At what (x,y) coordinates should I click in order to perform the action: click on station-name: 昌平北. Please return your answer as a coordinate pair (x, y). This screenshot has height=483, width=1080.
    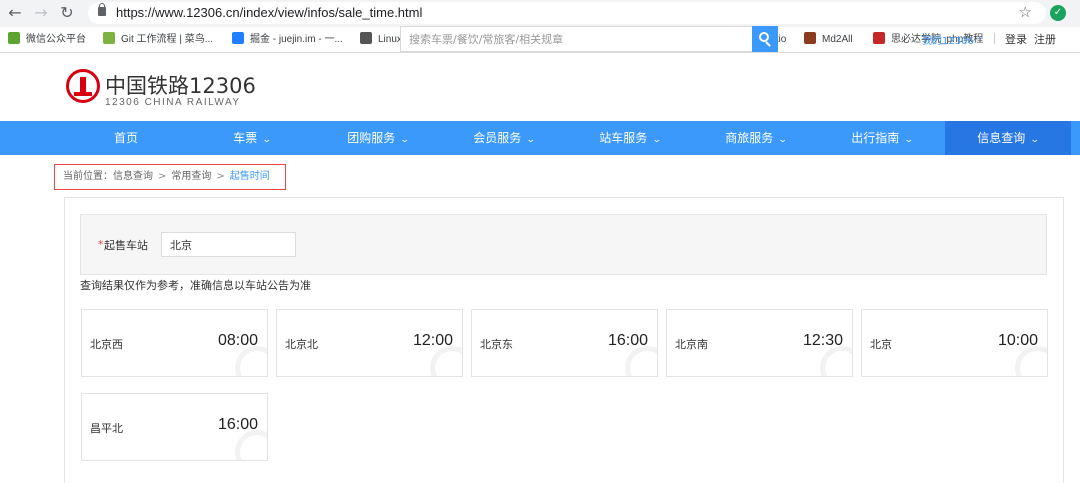
    Looking at the image, I should click on (106, 428).